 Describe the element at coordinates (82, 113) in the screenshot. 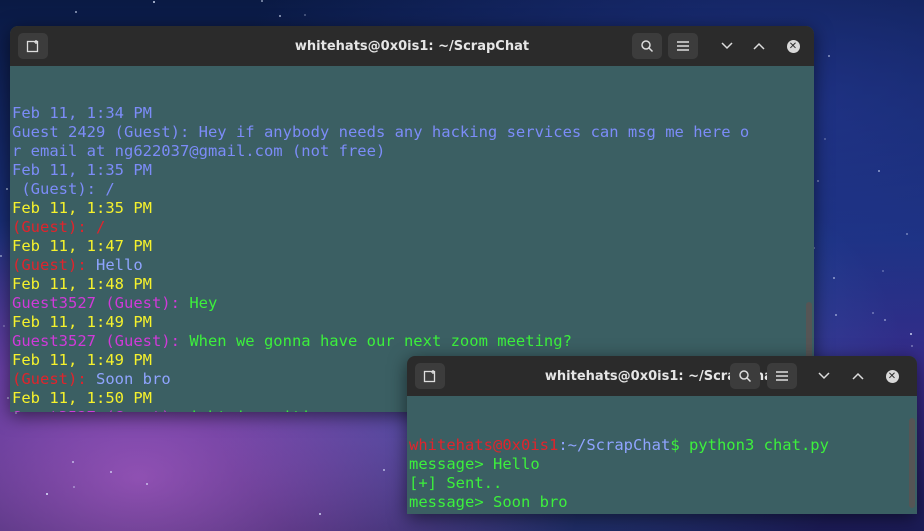

I see `terminal-text: Feb 11, 1:34 PM` at that location.